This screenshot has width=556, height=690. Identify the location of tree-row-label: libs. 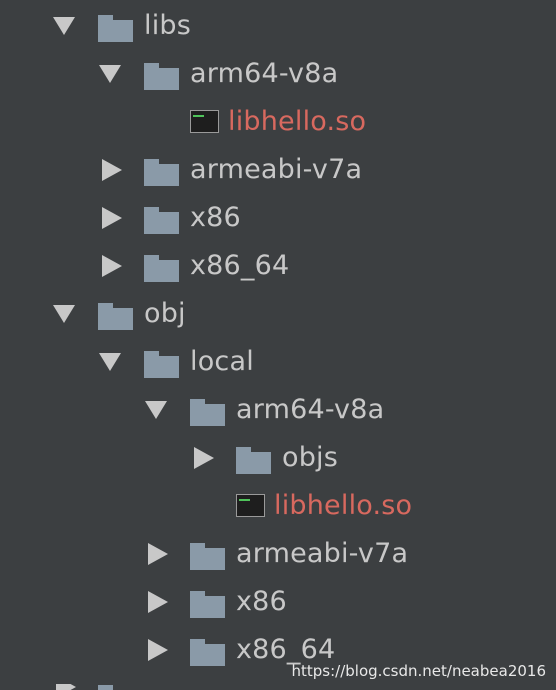
(168, 25).